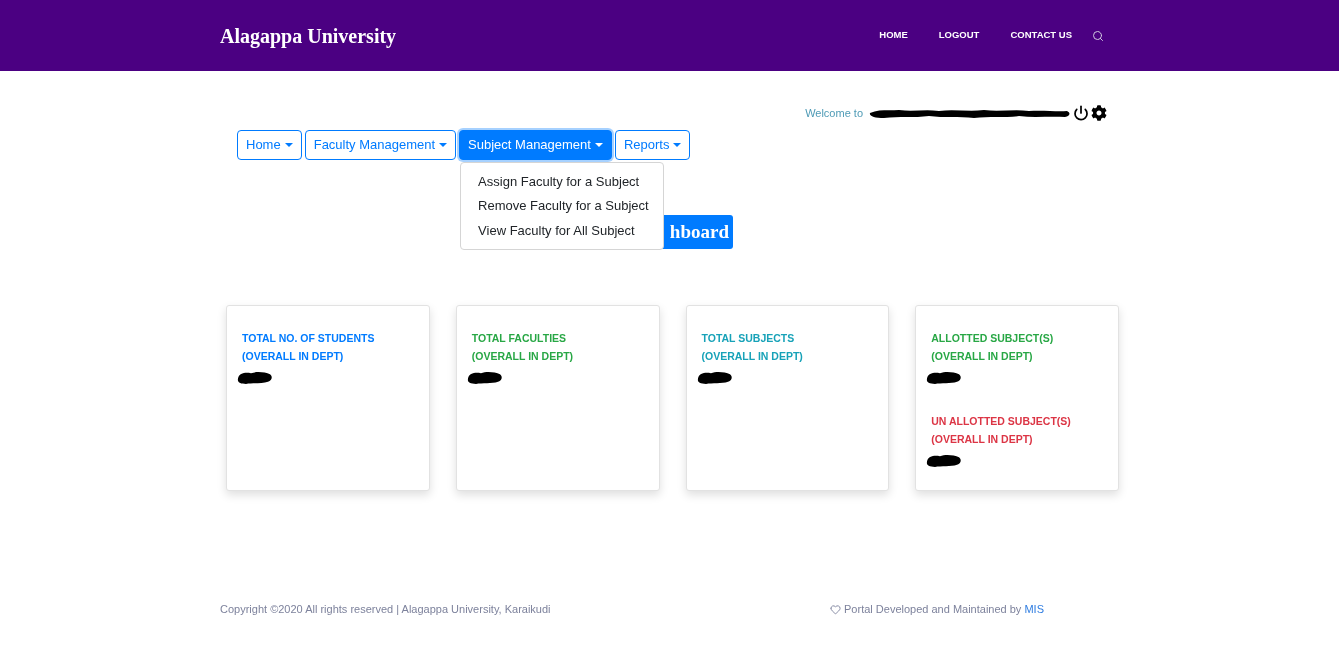 The width and height of the screenshot is (1339, 657). What do you see at coordinates (1081, 113) in the screenshot?
I see `power-icon` at bounding box center [1081, 113].